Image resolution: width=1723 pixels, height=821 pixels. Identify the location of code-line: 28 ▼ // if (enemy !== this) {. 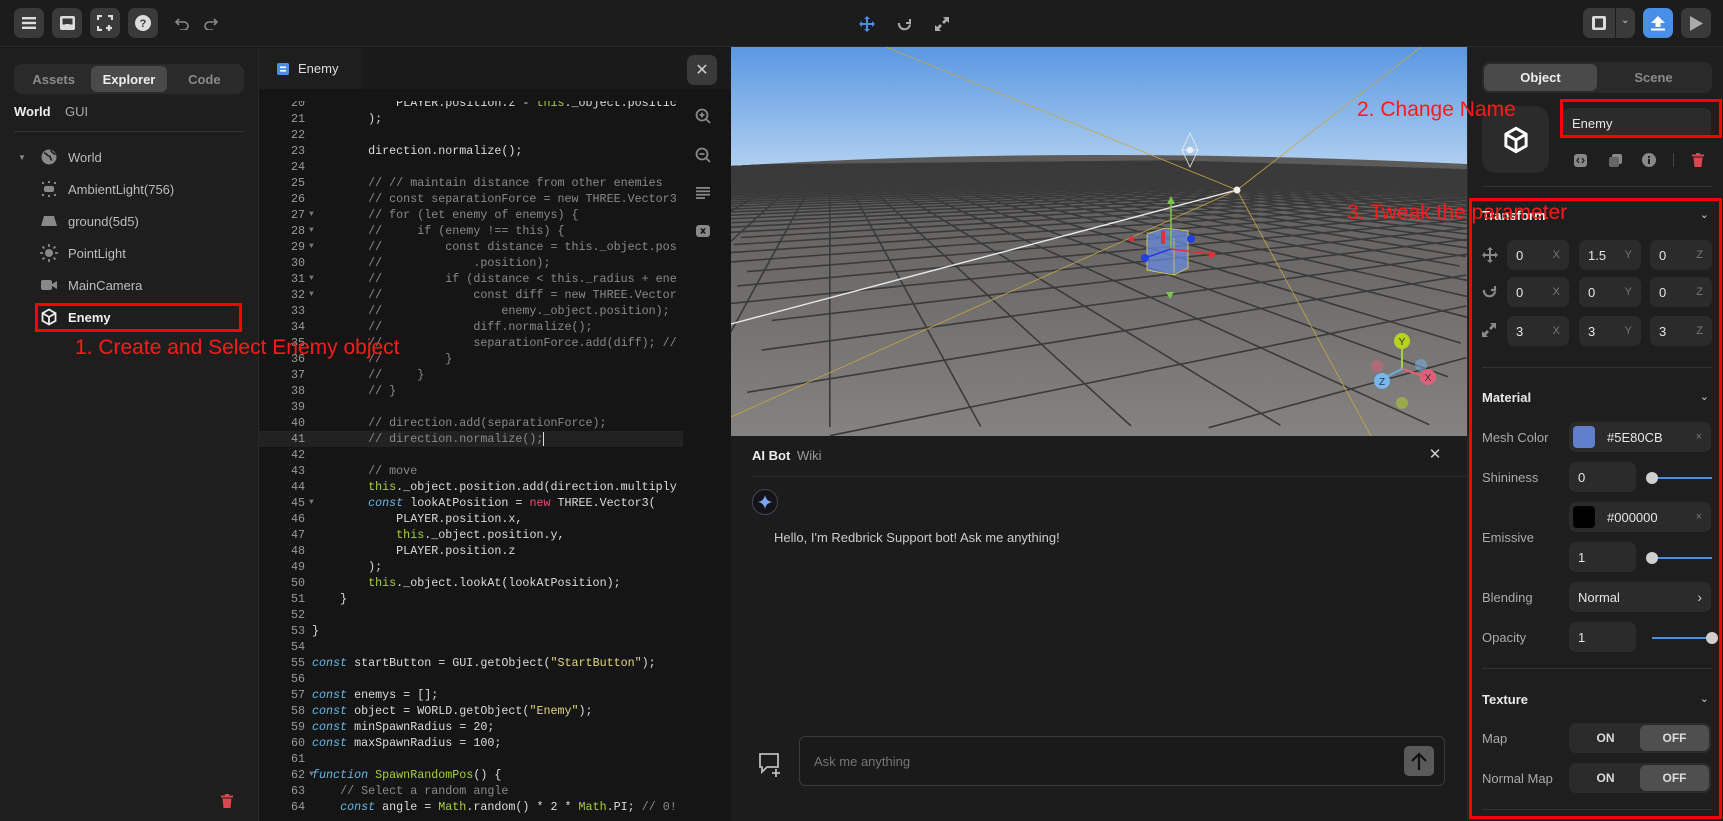
(471, 231).